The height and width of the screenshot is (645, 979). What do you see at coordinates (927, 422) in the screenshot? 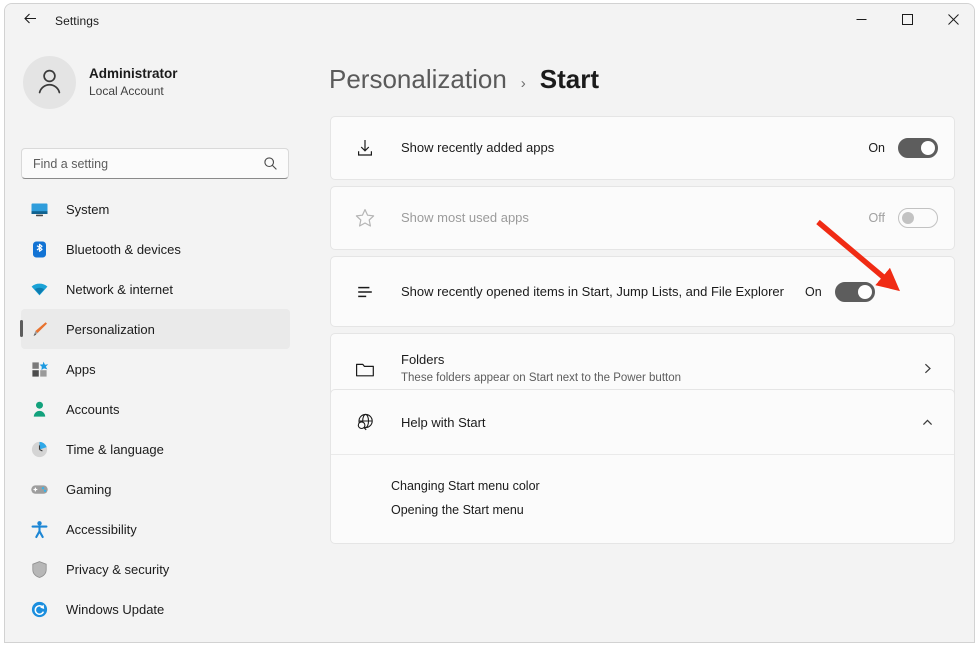
I see `chevron-up-icon` at bounding box center [927, 422].